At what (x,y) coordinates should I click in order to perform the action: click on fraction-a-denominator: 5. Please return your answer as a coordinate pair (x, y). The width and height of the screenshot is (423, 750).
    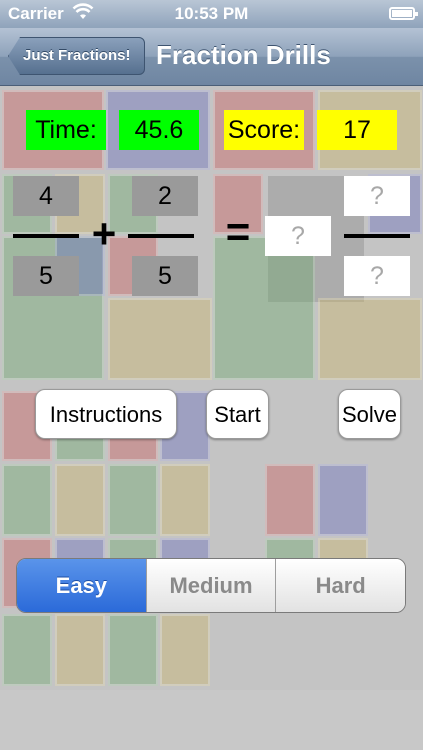
    Looking at the image, I should click on (46, 276).